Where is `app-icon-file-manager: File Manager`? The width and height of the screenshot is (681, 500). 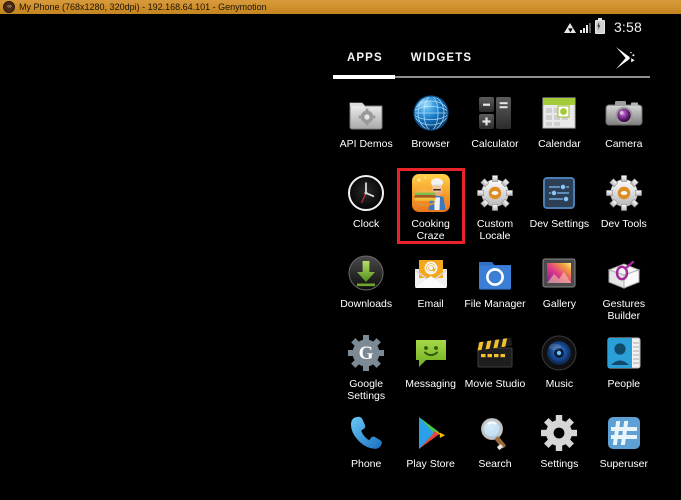
app-icon-file-manager: File Manager is located at coordinates (495, 286).